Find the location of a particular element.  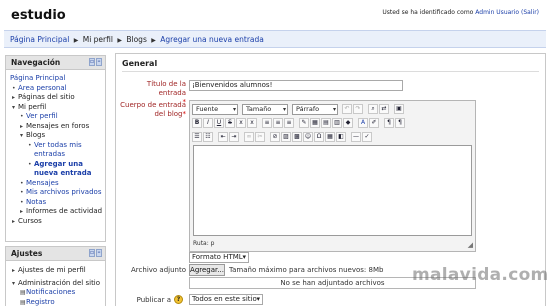

paragraph-select: Párrafo is located at coordinates (315, 109).